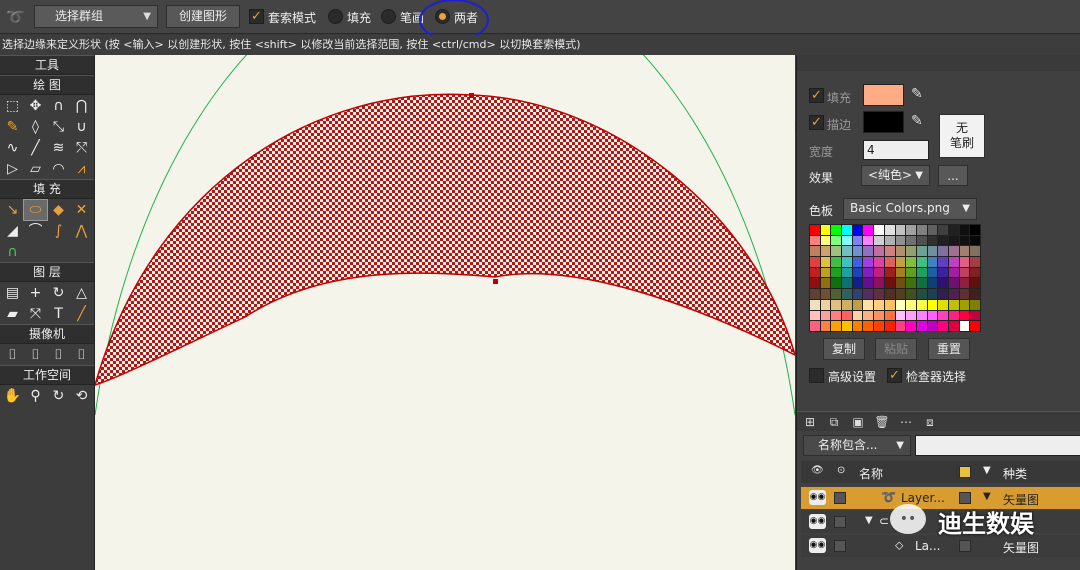  What do you see at coordinates (882, 422) in the screenshot?
I see `trash-icon: 🗑` at bounding box center [882, 422].